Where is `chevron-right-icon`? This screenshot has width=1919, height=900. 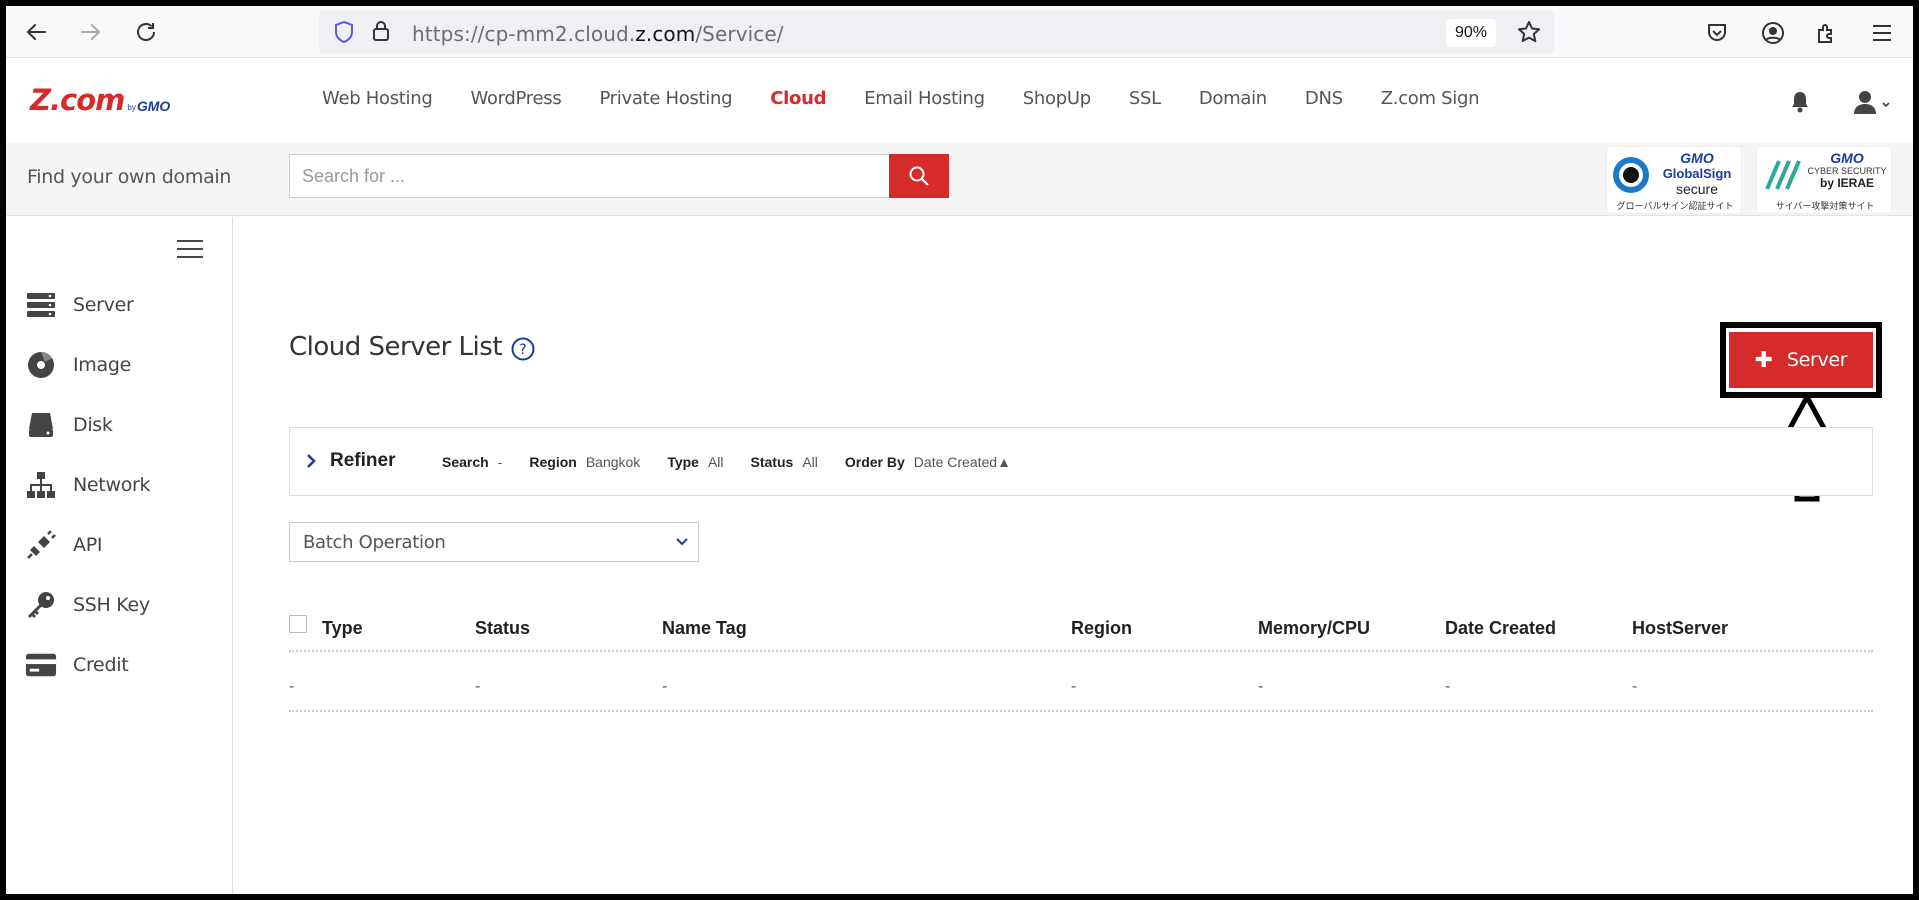 chevron-right-icon is located at coordinates (311, 461).